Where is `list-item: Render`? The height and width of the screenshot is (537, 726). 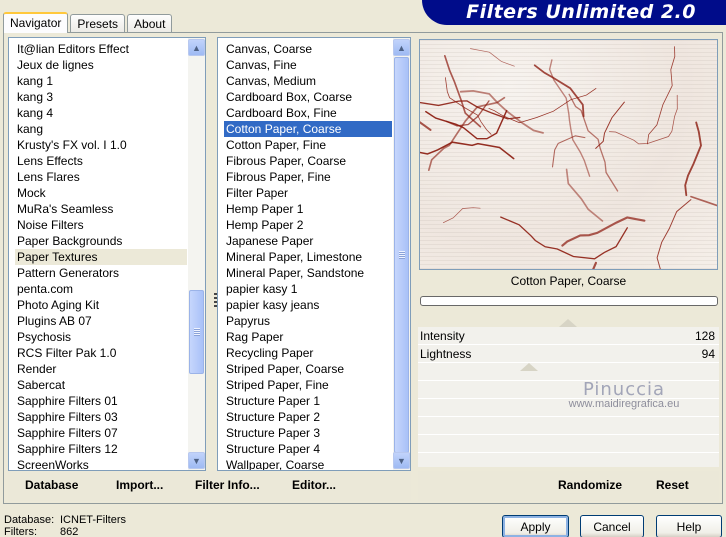
list-item: Render is located at coordinates (101, 369).